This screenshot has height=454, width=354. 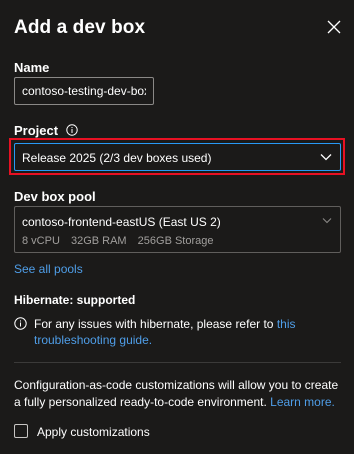 What do you see at coordinates (98, 241) in the screenshot?
I see `pool-spec-ram: 32GB RAM` at bounding box center [98, 241].